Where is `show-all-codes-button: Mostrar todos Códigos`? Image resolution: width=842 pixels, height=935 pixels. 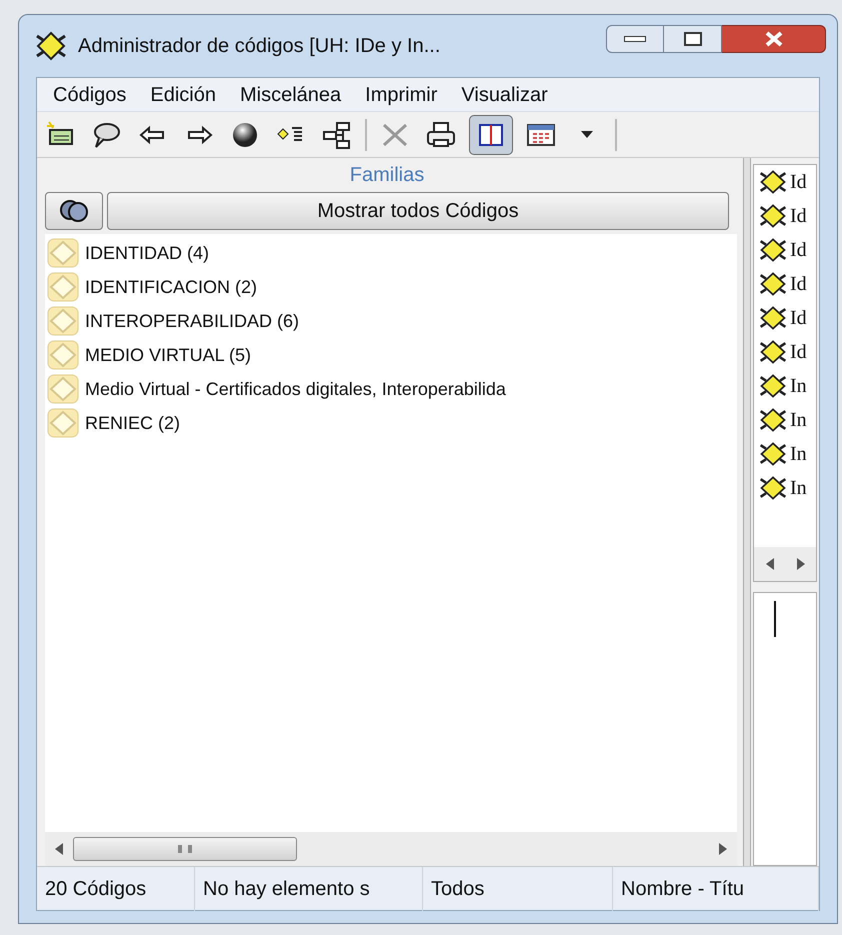 show-all-codes-button: Mostrar todos Códigos is located at coordinates (418, 211).